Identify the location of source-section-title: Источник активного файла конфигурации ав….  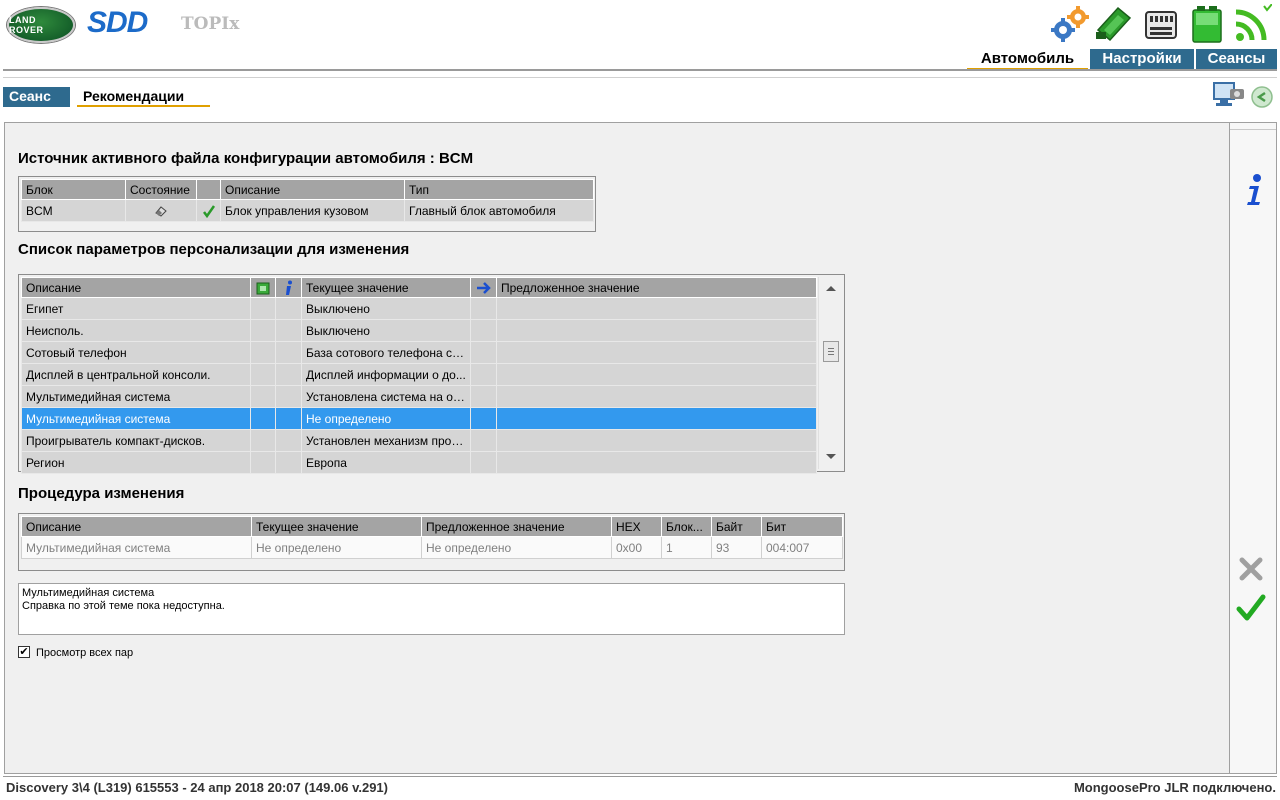
(246, 158).